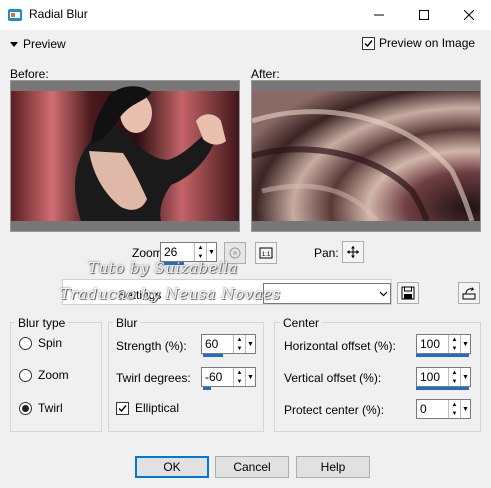 This screenshot has height=488, width=491. What do you see at coordinates (163, 268) in the screenshot?
I see `watermark-line-1: Tuto by Suizabella` at bounding box center [163, 268].